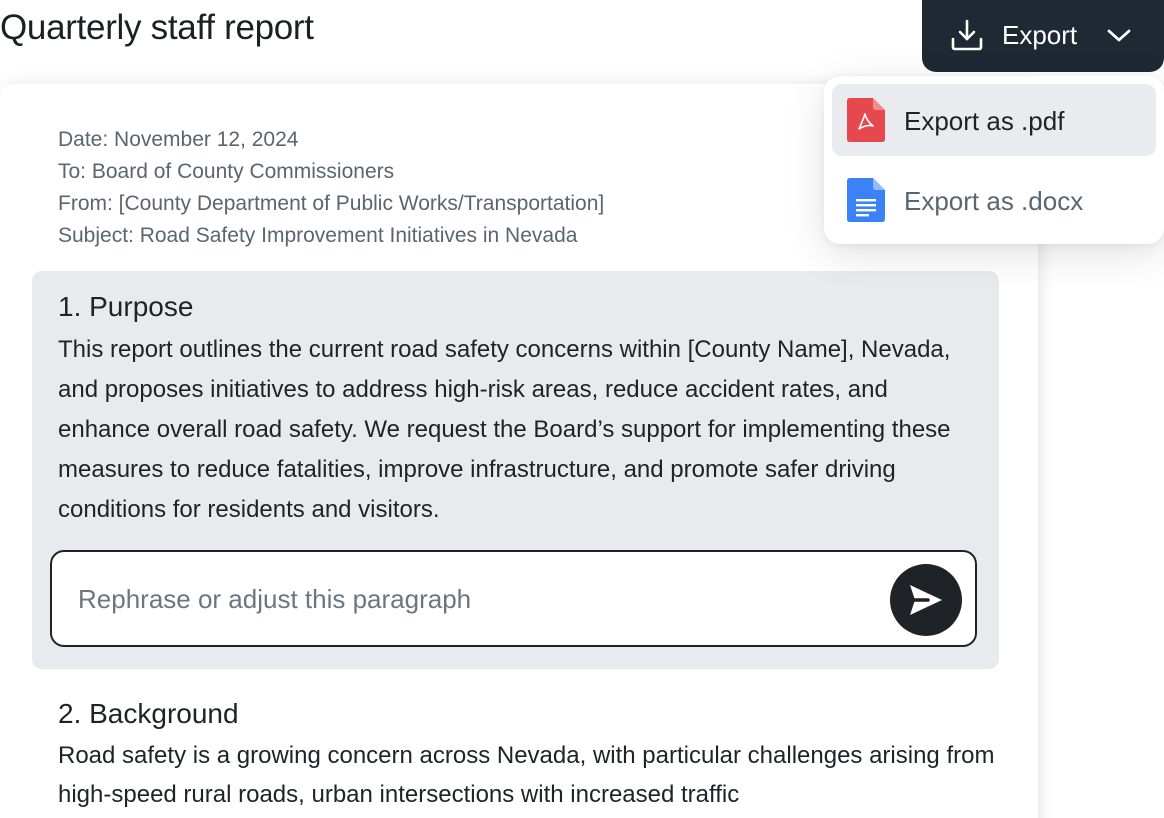 The height and width of the screenshot is (818, 1164). I want to click on export-button-label: Export, so click(1040, 35).